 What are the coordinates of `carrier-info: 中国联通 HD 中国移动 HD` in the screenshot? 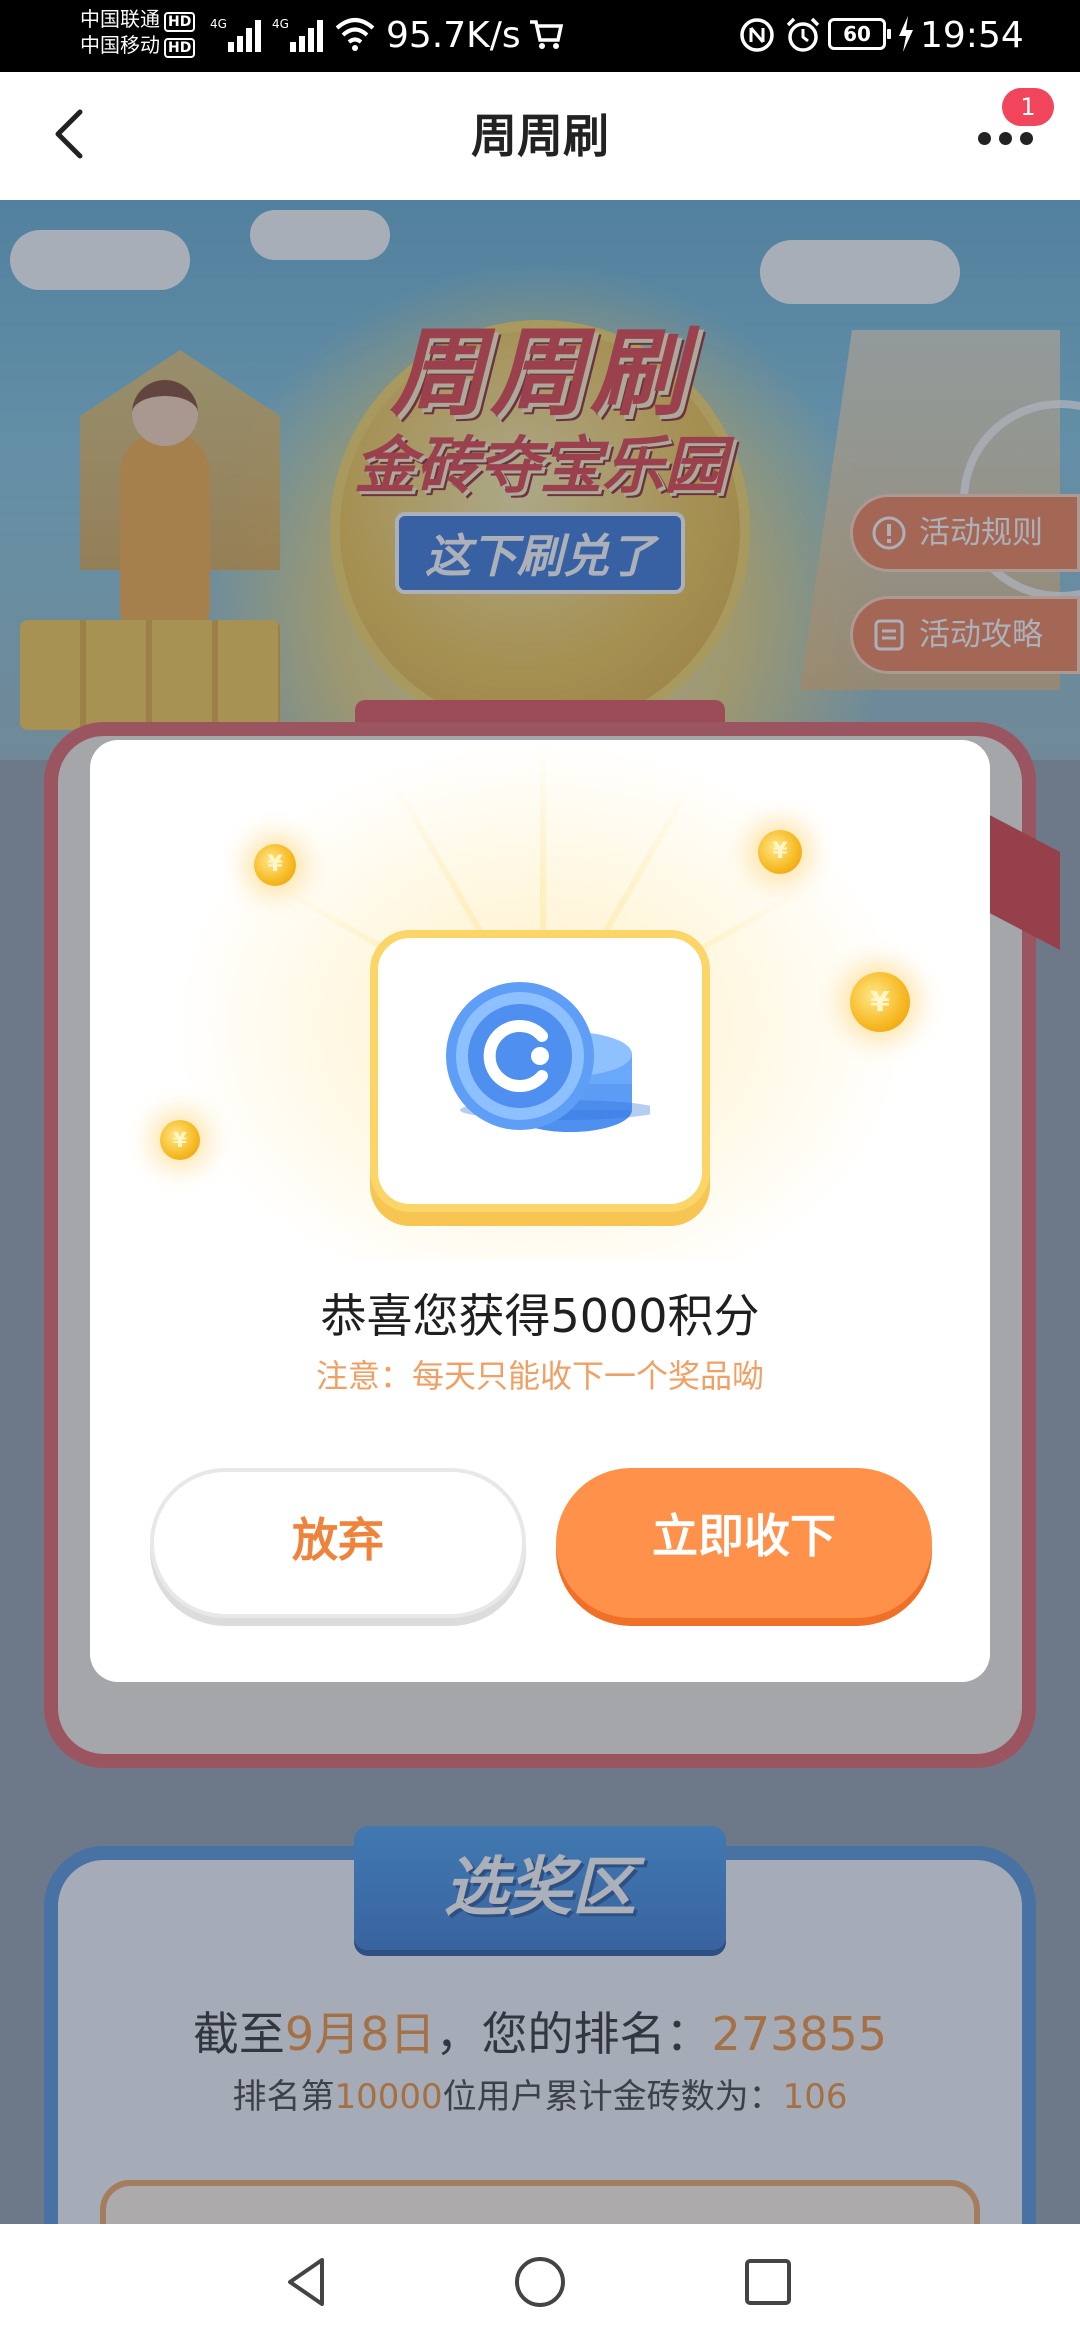 It's located at (138, 32).